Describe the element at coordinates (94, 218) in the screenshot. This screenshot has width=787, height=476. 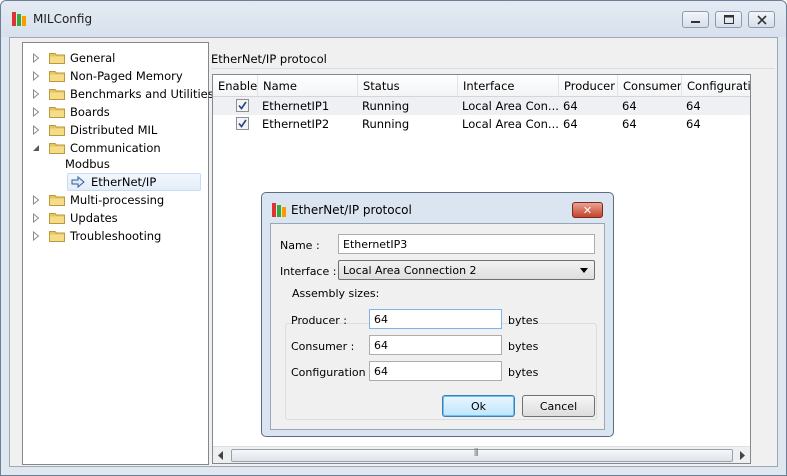
I see `tree-item-label: Updates` at that location.